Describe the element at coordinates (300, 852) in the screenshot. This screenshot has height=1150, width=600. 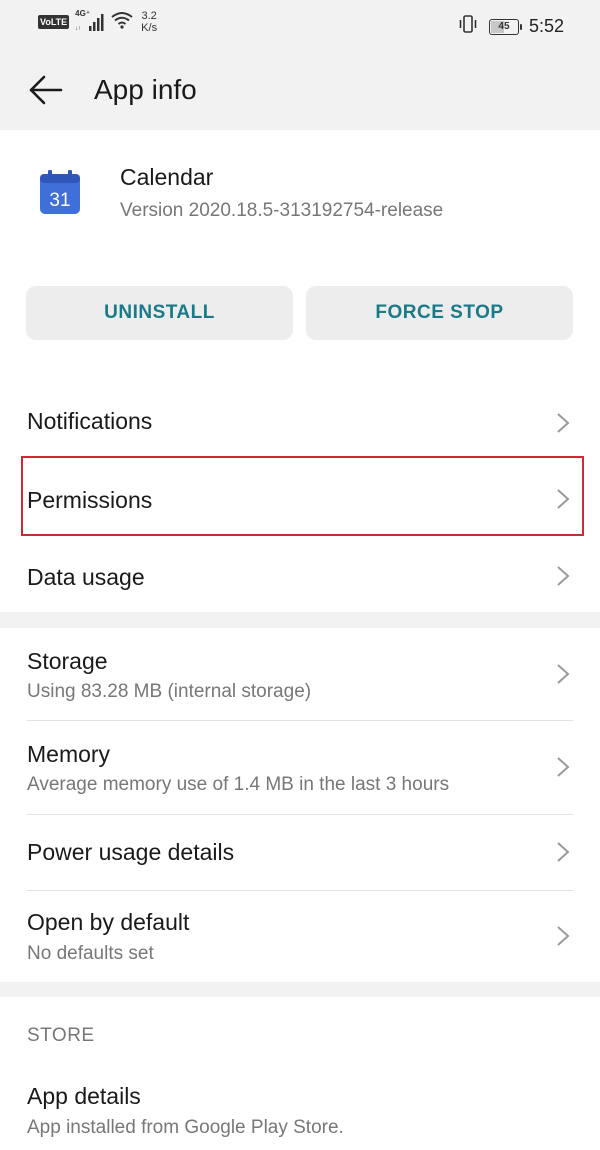
I see `settings-item-power-usage: Power usage details` at that location.